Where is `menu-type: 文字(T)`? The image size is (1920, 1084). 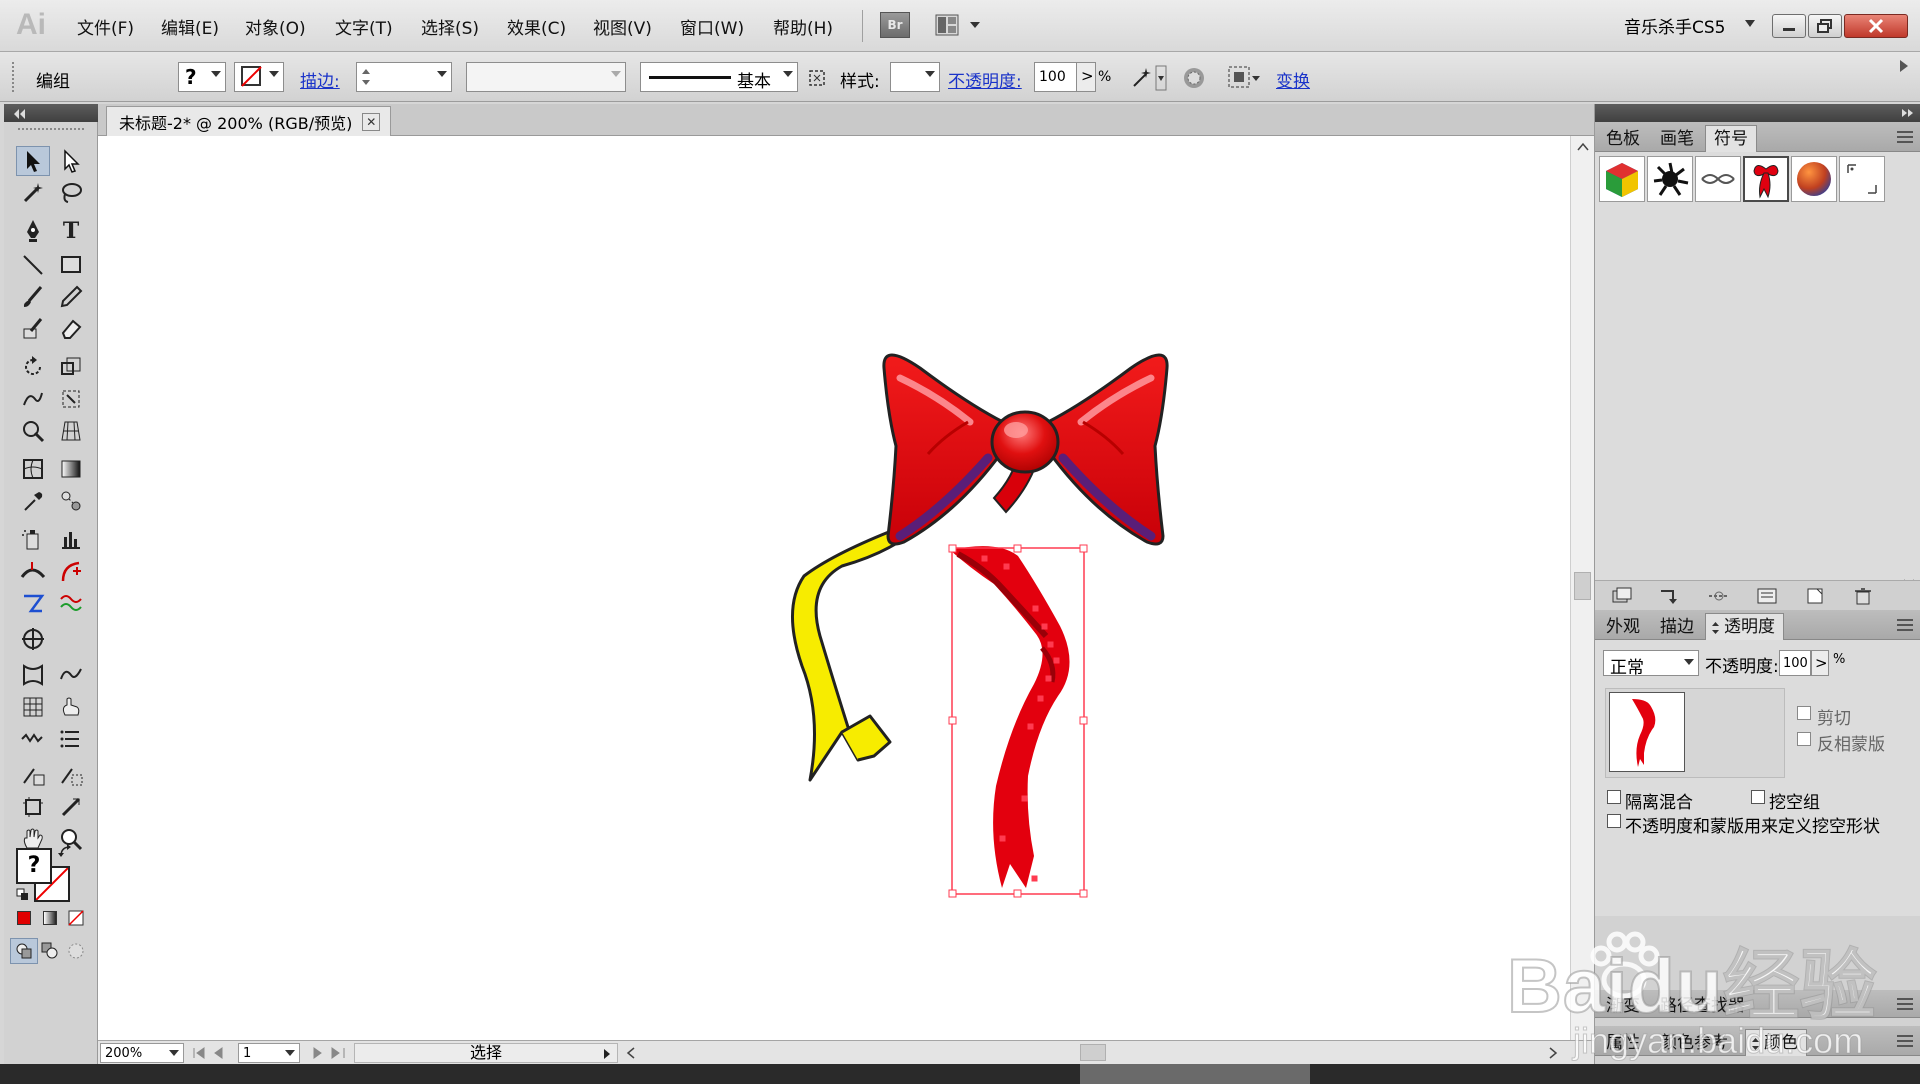
menu-type: 文字(T) is located at coordinates (364, 26).